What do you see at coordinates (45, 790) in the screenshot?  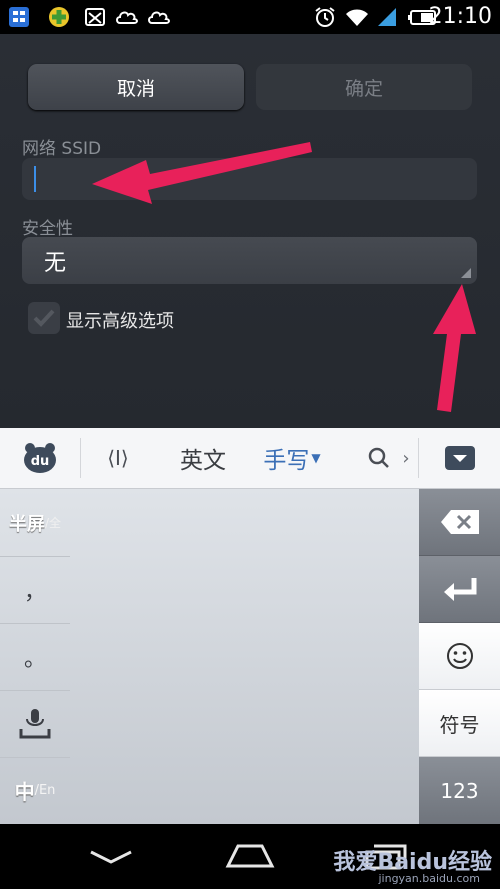 I see `english-label: /En` at bounding box center [45, 790].